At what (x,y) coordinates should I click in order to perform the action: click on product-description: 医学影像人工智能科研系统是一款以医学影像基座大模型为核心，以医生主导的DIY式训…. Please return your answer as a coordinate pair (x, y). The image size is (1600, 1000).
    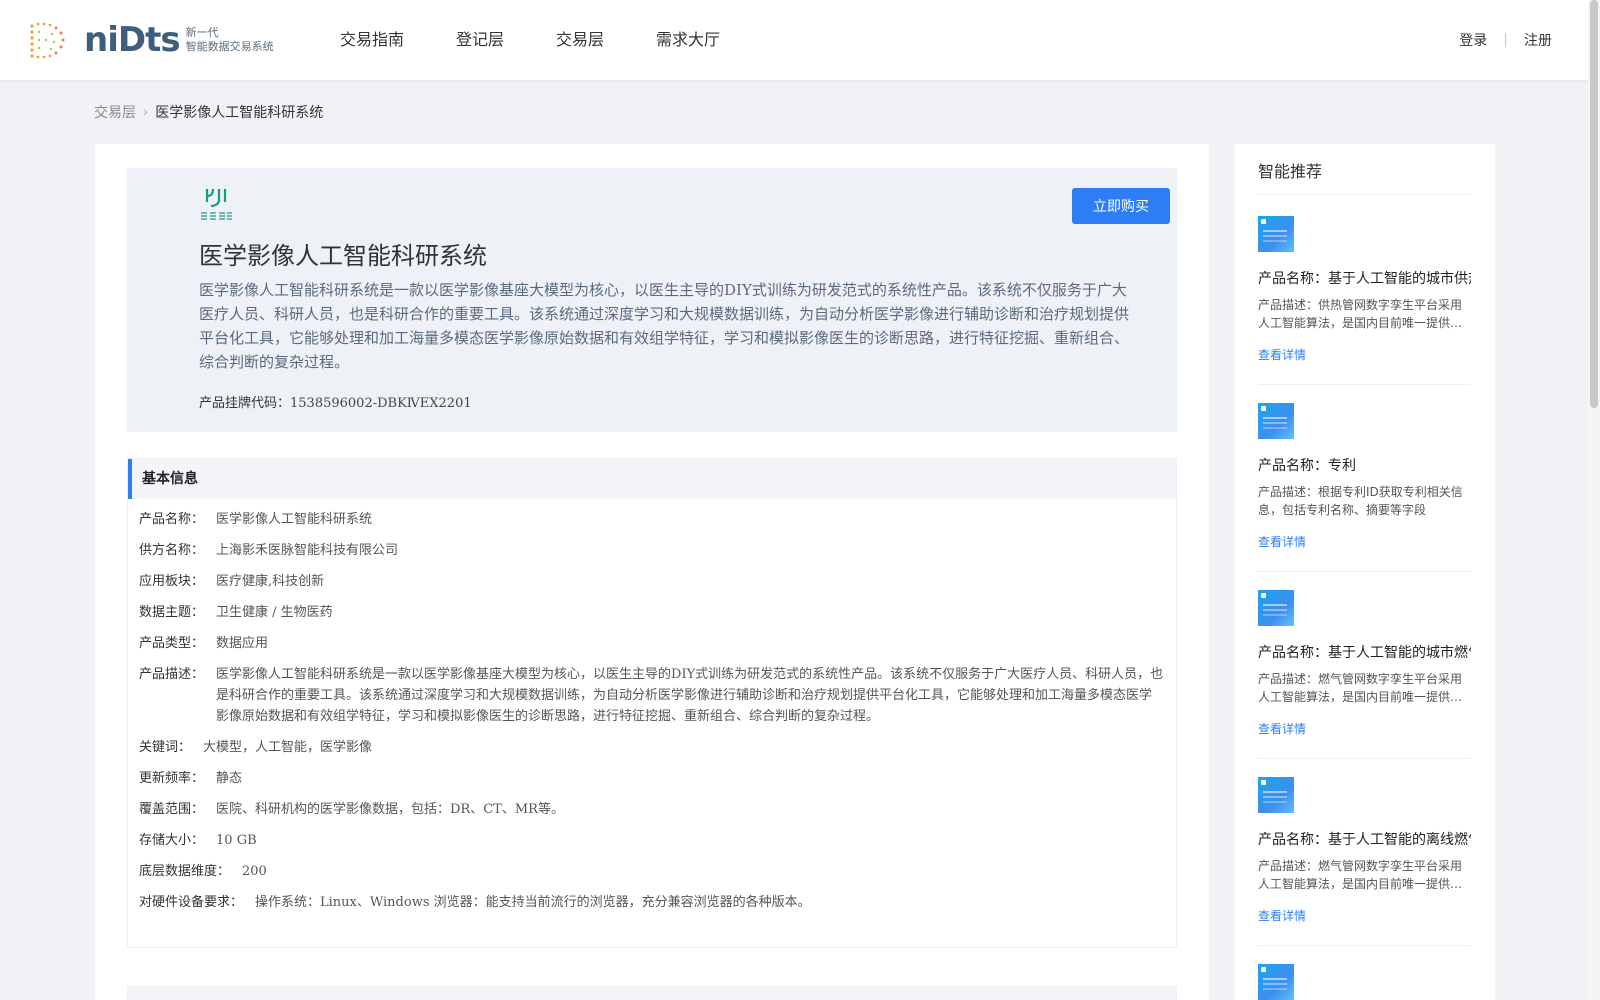
    Looking at the image, I should click on (664, 326).